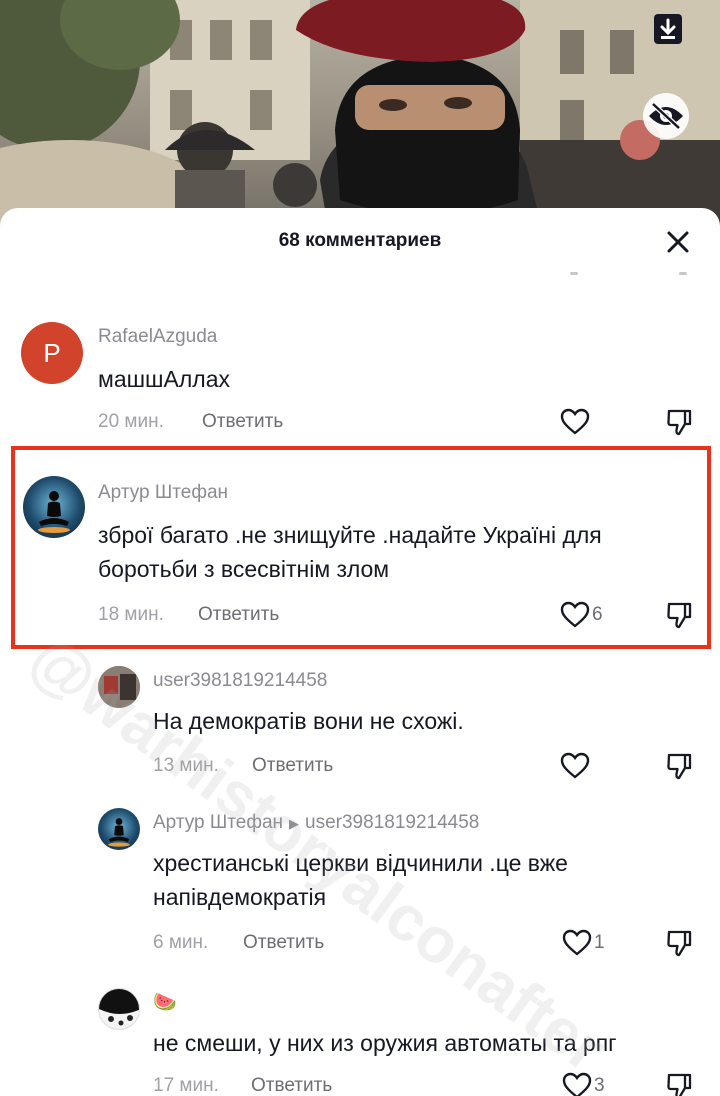 The height and width of the screenshot is (1096, 720). What do you see at coordinates (218, 822) in the screenshot?
I see `comment-author: Артур Штефан` at bounding box center [218, 822].